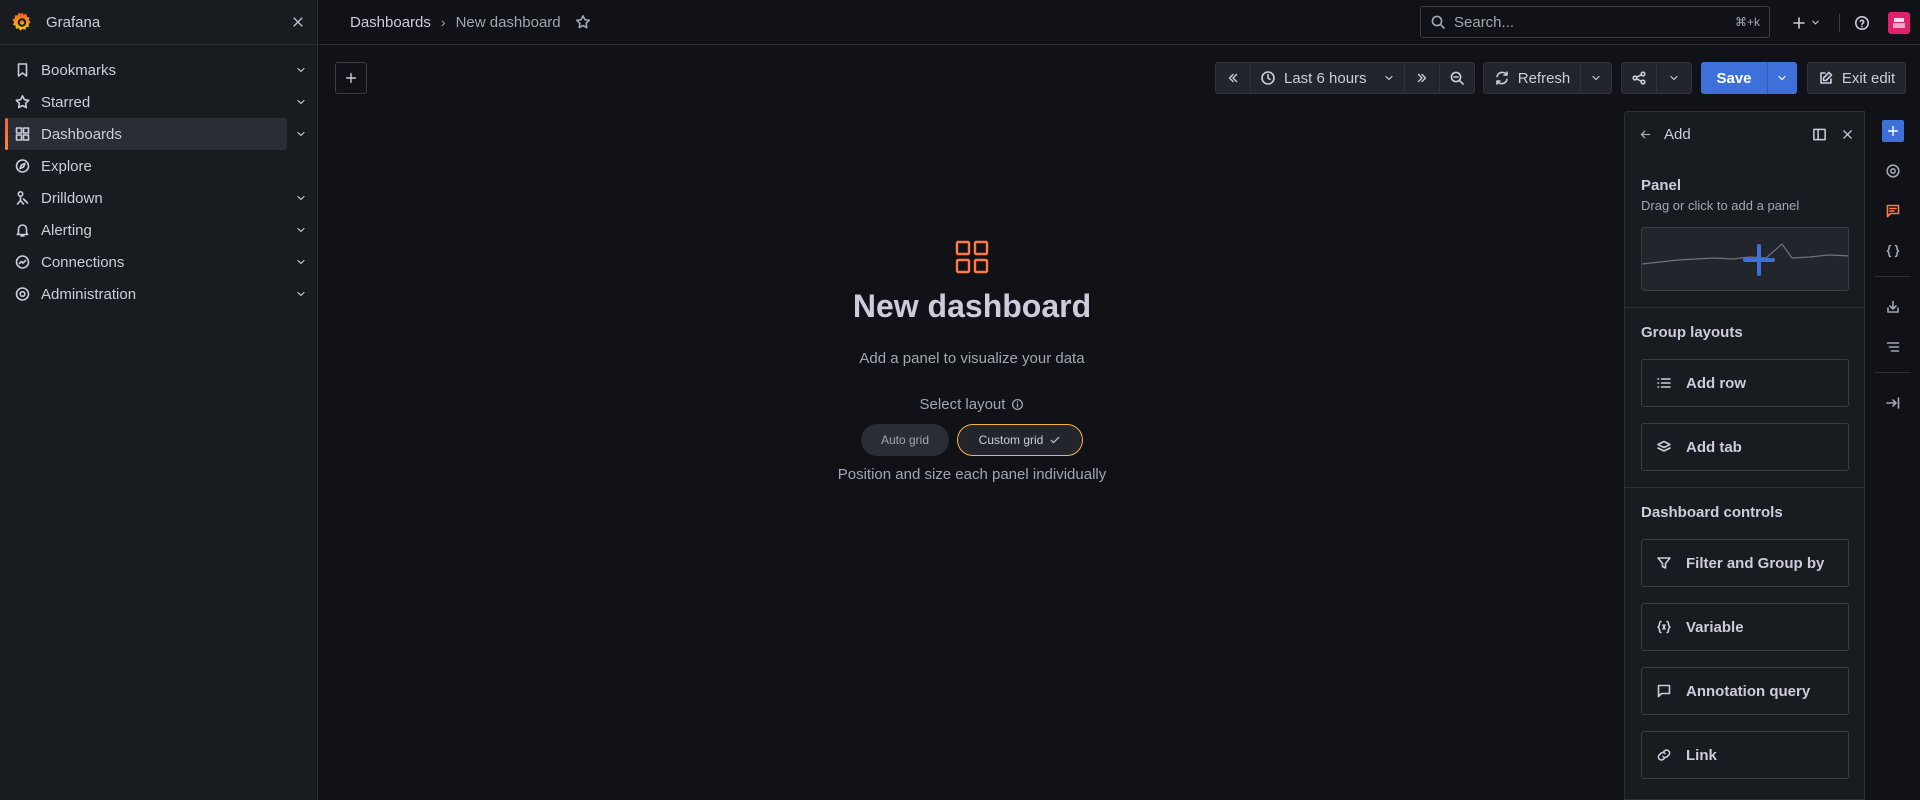 The height and width of the screenshot is (800, 1920). What do you see at coordinates (79, 70) in the screenshot?
I see `sidebar-item-label: Bookmarks` at bounding box center [79, 70].